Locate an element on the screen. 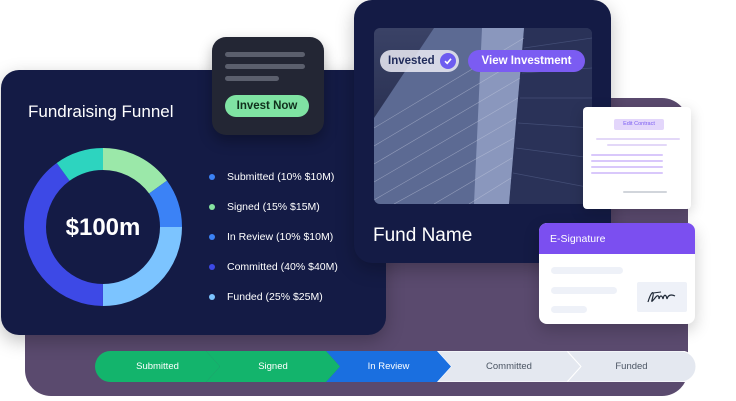 This screenshot has height=401, width=736. funnel-donut-chart: $100m is located at coordinates (103, 227).